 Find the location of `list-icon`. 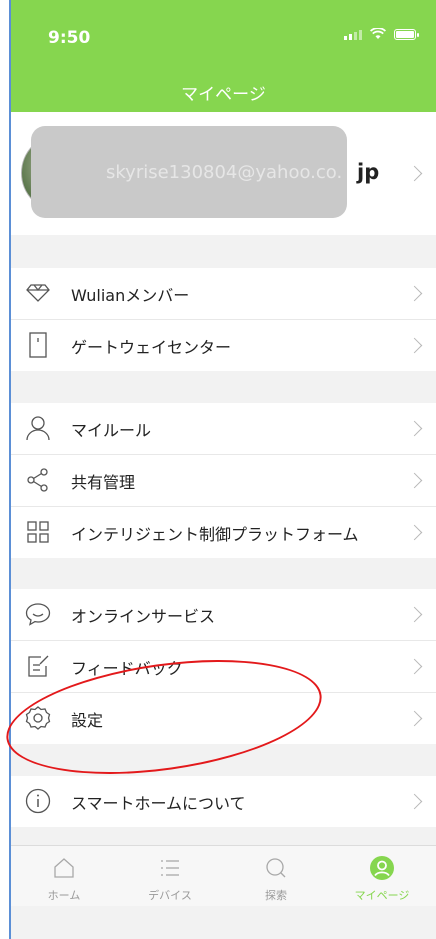

list-icon is located at coordinates (170, 868).